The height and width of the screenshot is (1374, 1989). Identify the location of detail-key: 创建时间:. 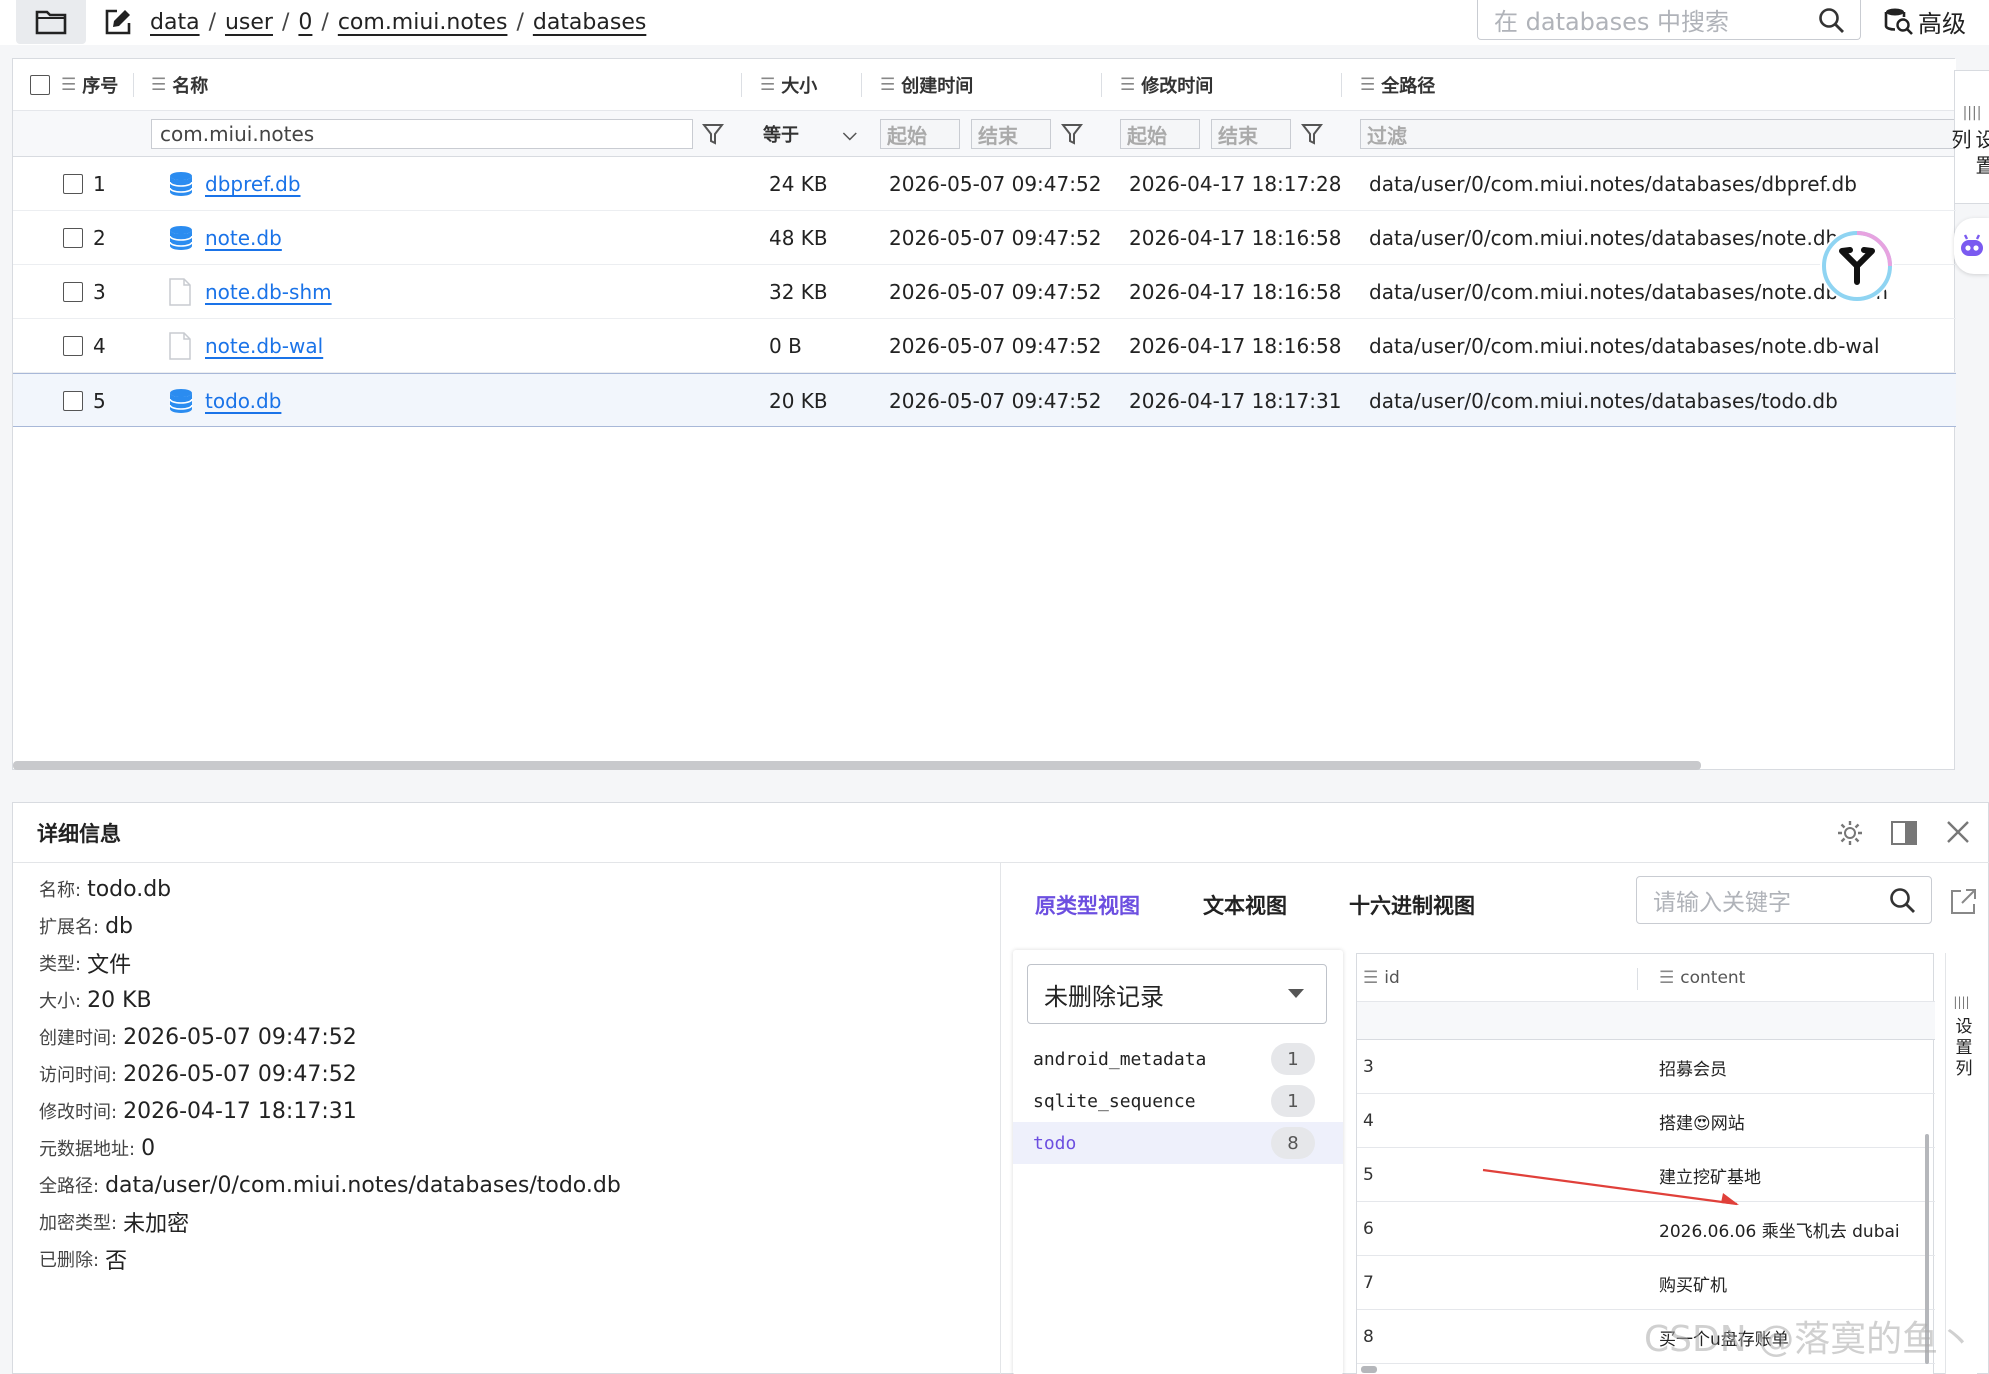
(78, 1038).